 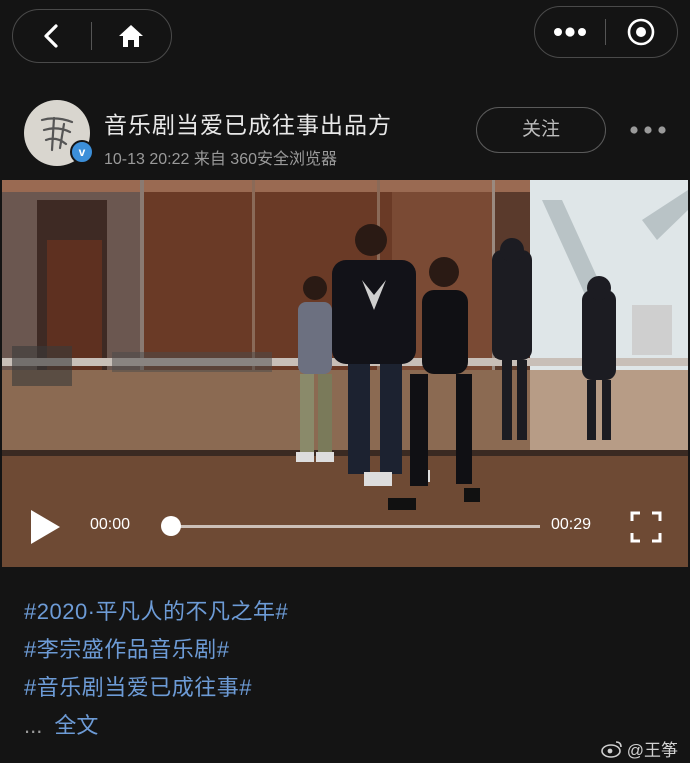 What do you see at coordinates (76, 725) in the screenshot?
I see `full-text-link: 全文` at bounding box center [76, 725].